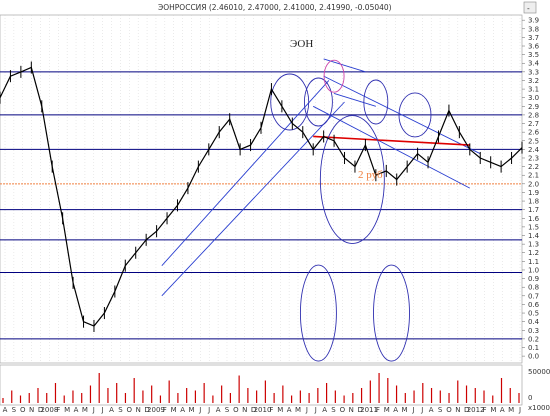 Image resolution: width=550 pixels, height=416 pixels. What do you see at coordinates (533, 90) in the screenshot?
I see `y-tick-label: 3.1` at bounding box center [533, 90].